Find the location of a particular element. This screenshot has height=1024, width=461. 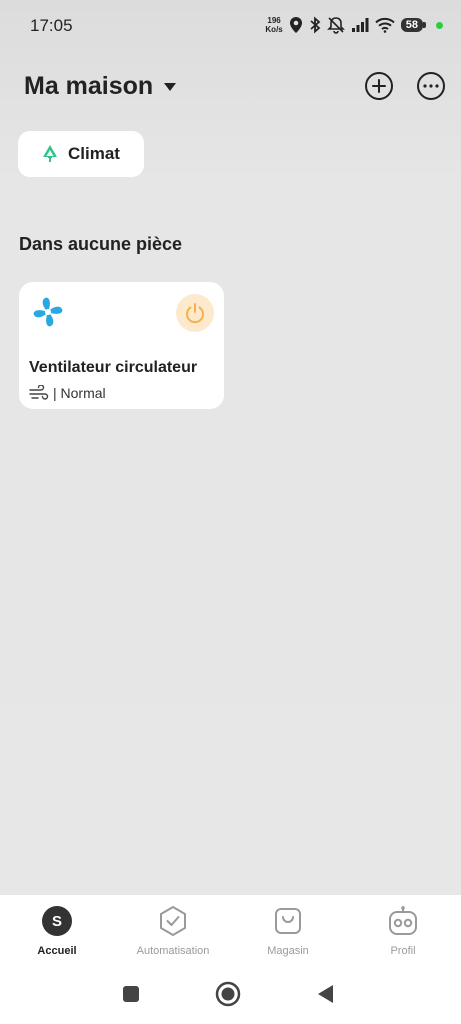

power-button is located at coordinates (195, 313).